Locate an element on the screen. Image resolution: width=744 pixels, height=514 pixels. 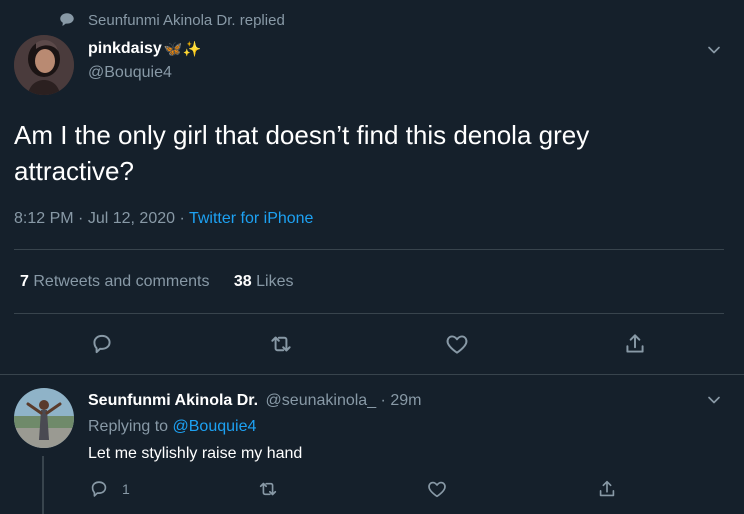
retweet-button is located at coordinates (281, 344).